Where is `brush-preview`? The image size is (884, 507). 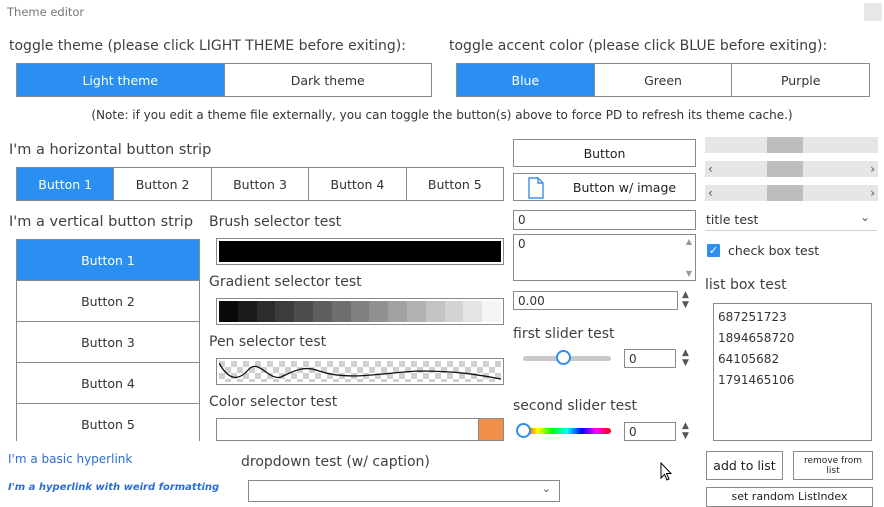
brush-preview is located at coordinates (360, 251).